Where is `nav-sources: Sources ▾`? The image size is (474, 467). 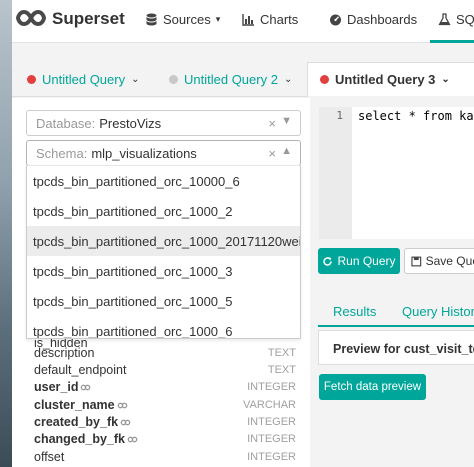
nav-sources: Sources ▾ is located at coordinates (182, 19).